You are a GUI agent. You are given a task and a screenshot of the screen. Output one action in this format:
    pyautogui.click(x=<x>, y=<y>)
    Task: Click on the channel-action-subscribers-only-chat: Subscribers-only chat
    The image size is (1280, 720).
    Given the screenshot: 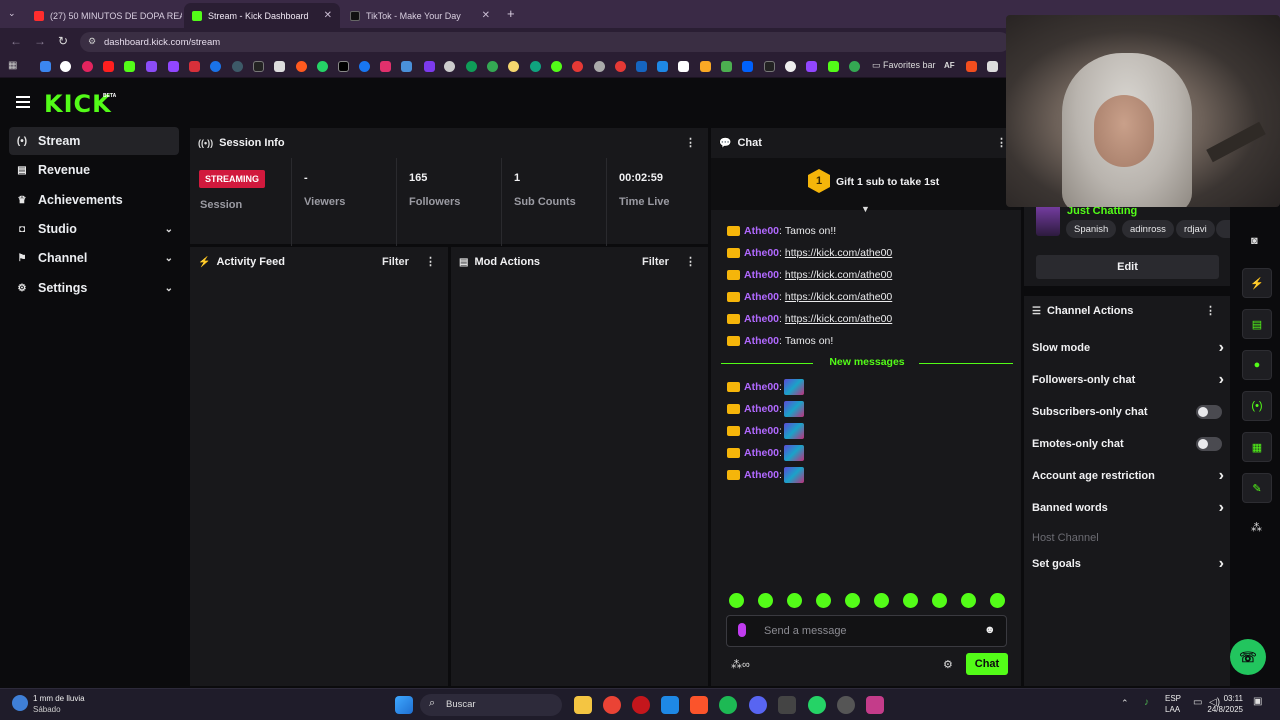 What is the action you would take?
    pyautogui.click(x=1127, y=412)
    